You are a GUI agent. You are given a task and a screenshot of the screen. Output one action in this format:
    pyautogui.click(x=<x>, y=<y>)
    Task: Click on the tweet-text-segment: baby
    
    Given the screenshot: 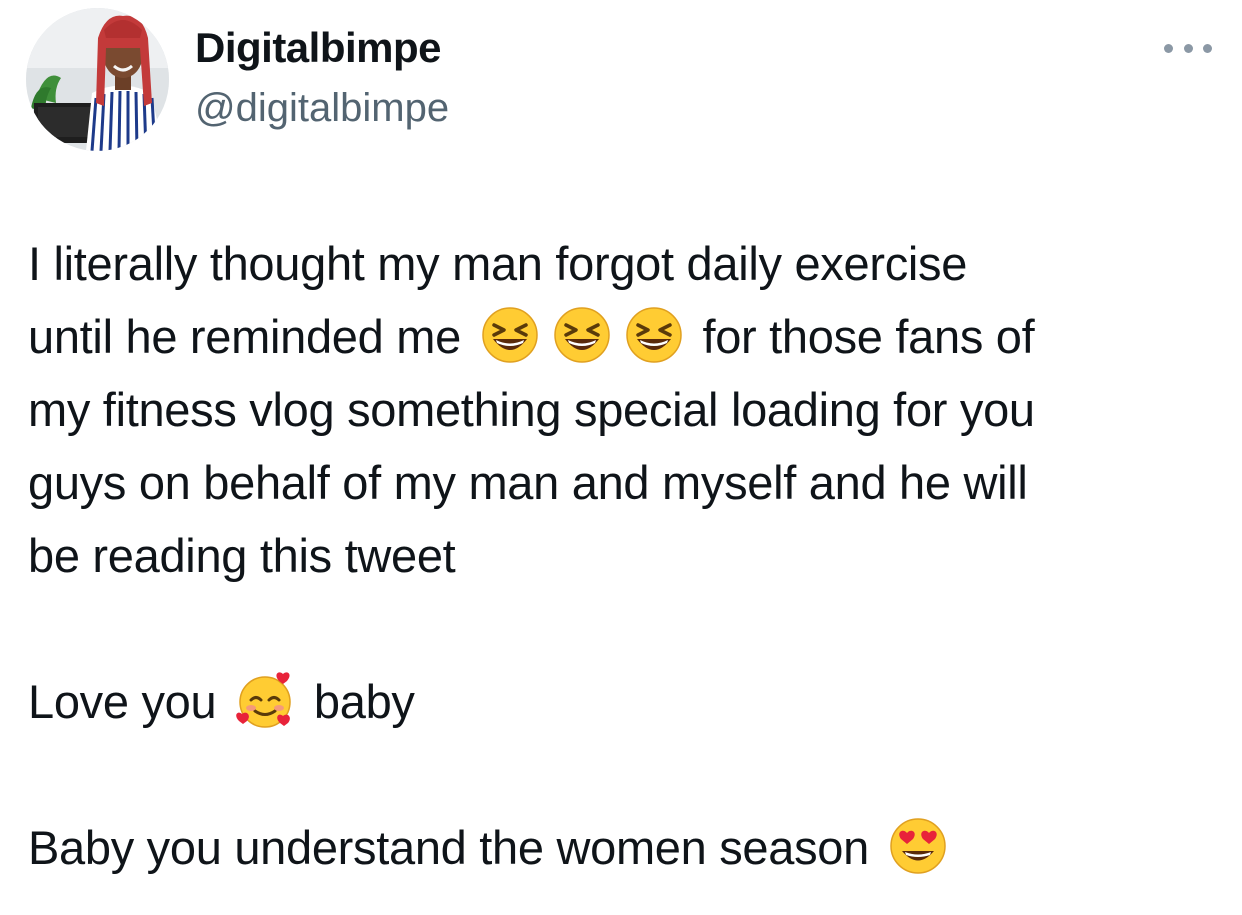 What is the action you would take?
    pyautogui.click(x=364, y=701)
    